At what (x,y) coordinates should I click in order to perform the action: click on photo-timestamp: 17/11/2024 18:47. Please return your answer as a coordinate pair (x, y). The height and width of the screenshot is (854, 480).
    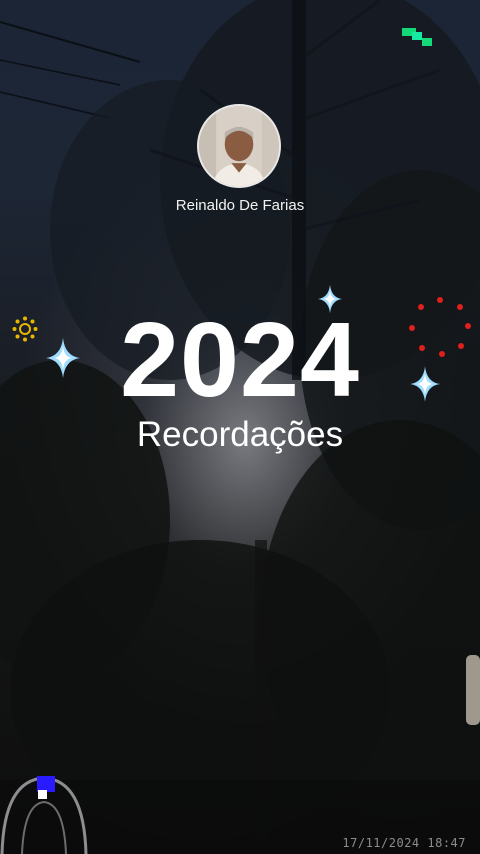
    Looking at the image, I should click on (404, 843).